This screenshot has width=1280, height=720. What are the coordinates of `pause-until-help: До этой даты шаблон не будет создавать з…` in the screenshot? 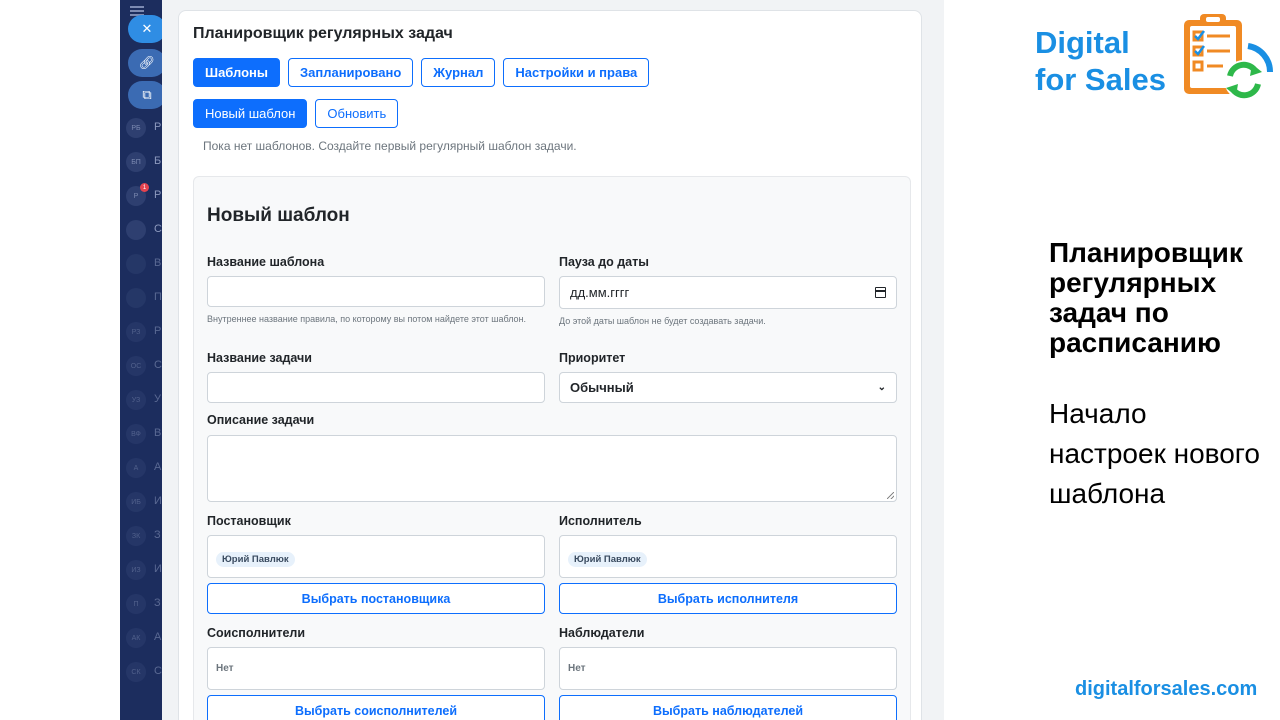 It's located at (662, 321).